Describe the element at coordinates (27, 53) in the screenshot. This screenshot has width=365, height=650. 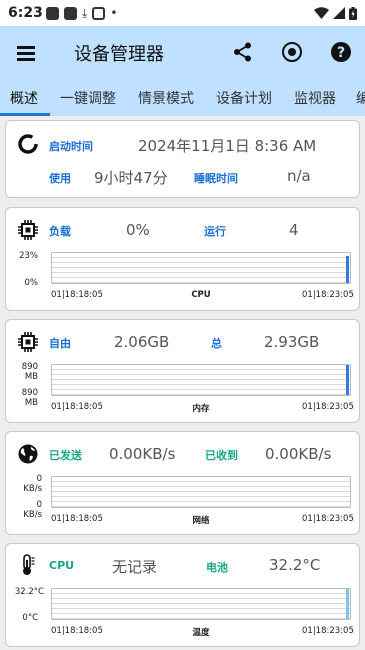
I see `hamburger-menu-icon` at that location.